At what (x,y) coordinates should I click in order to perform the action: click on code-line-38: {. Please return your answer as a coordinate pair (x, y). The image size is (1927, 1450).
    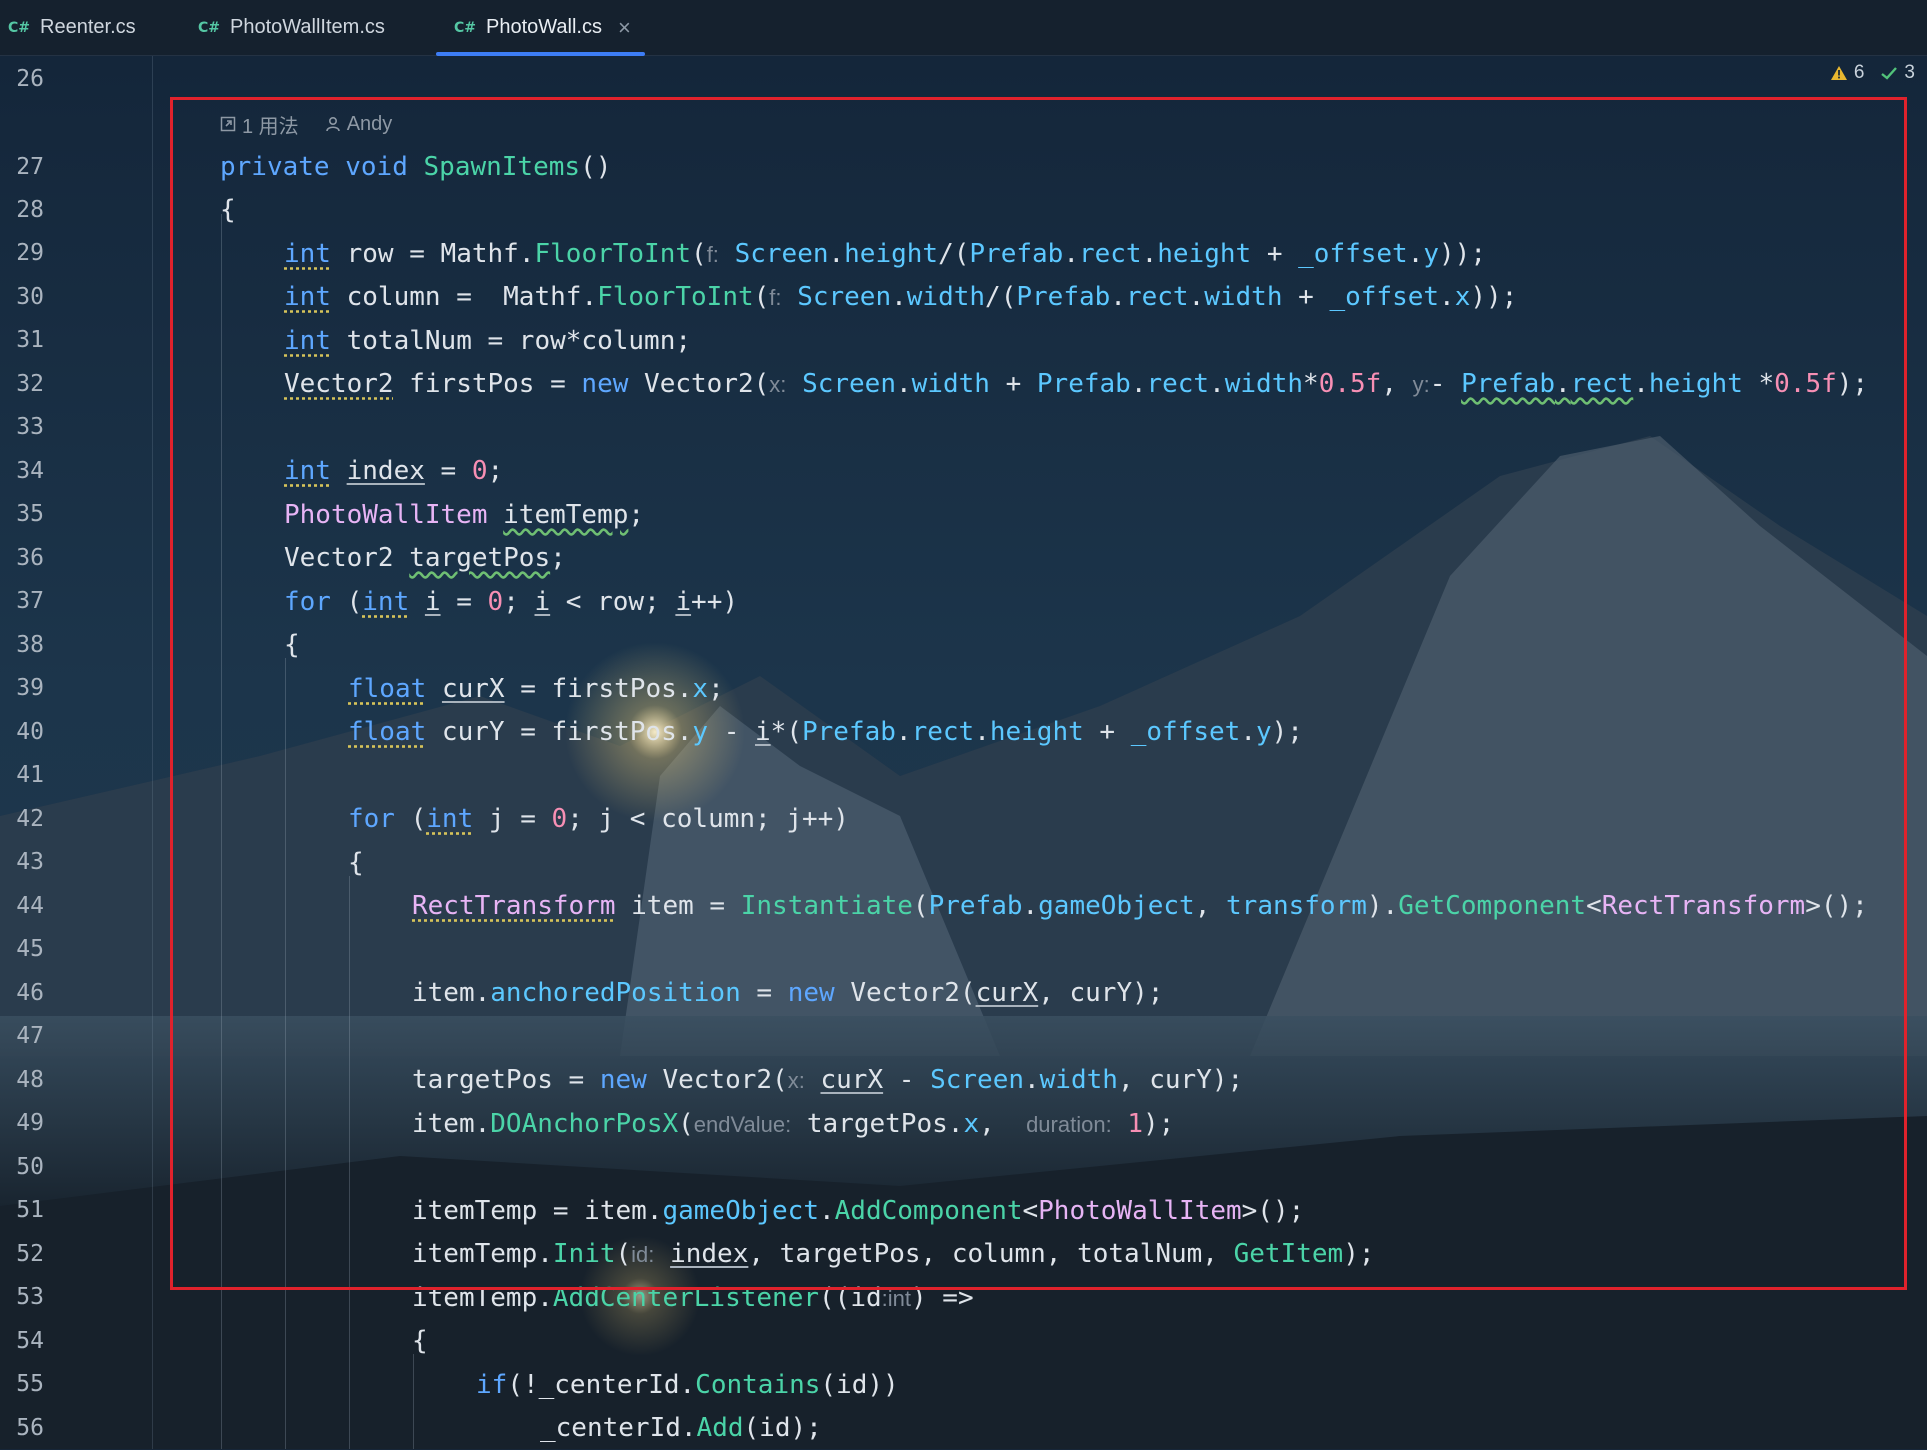
    Looking at the image, I should click on (292, 645).